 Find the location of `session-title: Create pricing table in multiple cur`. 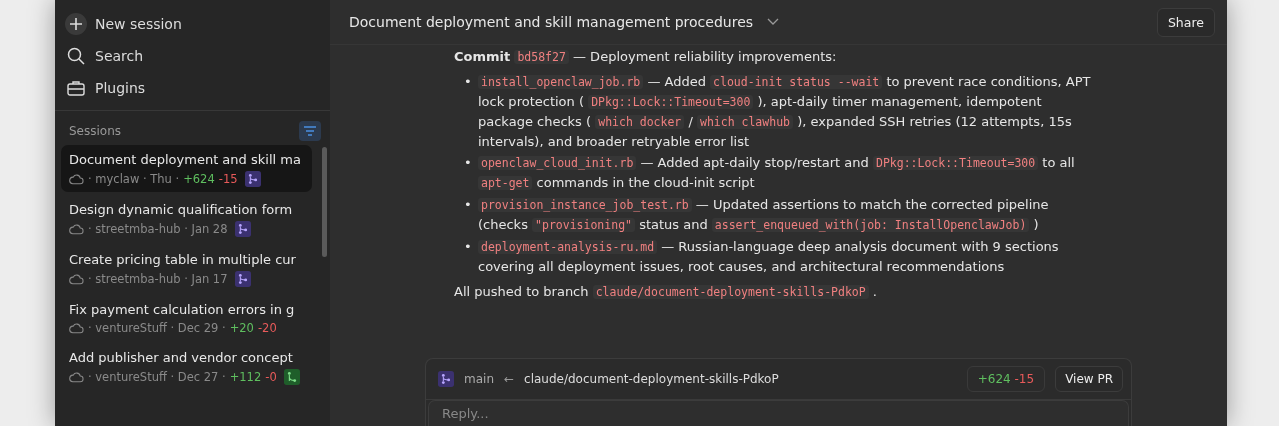

session-title: Create pricing table in multiple cur is located at coordinates (183, 259).